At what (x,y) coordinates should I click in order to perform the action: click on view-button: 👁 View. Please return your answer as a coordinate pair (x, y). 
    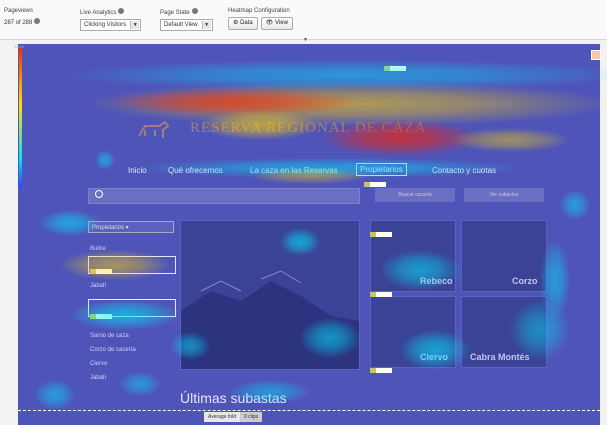
    Looking at the image, I should click on (276, 23).